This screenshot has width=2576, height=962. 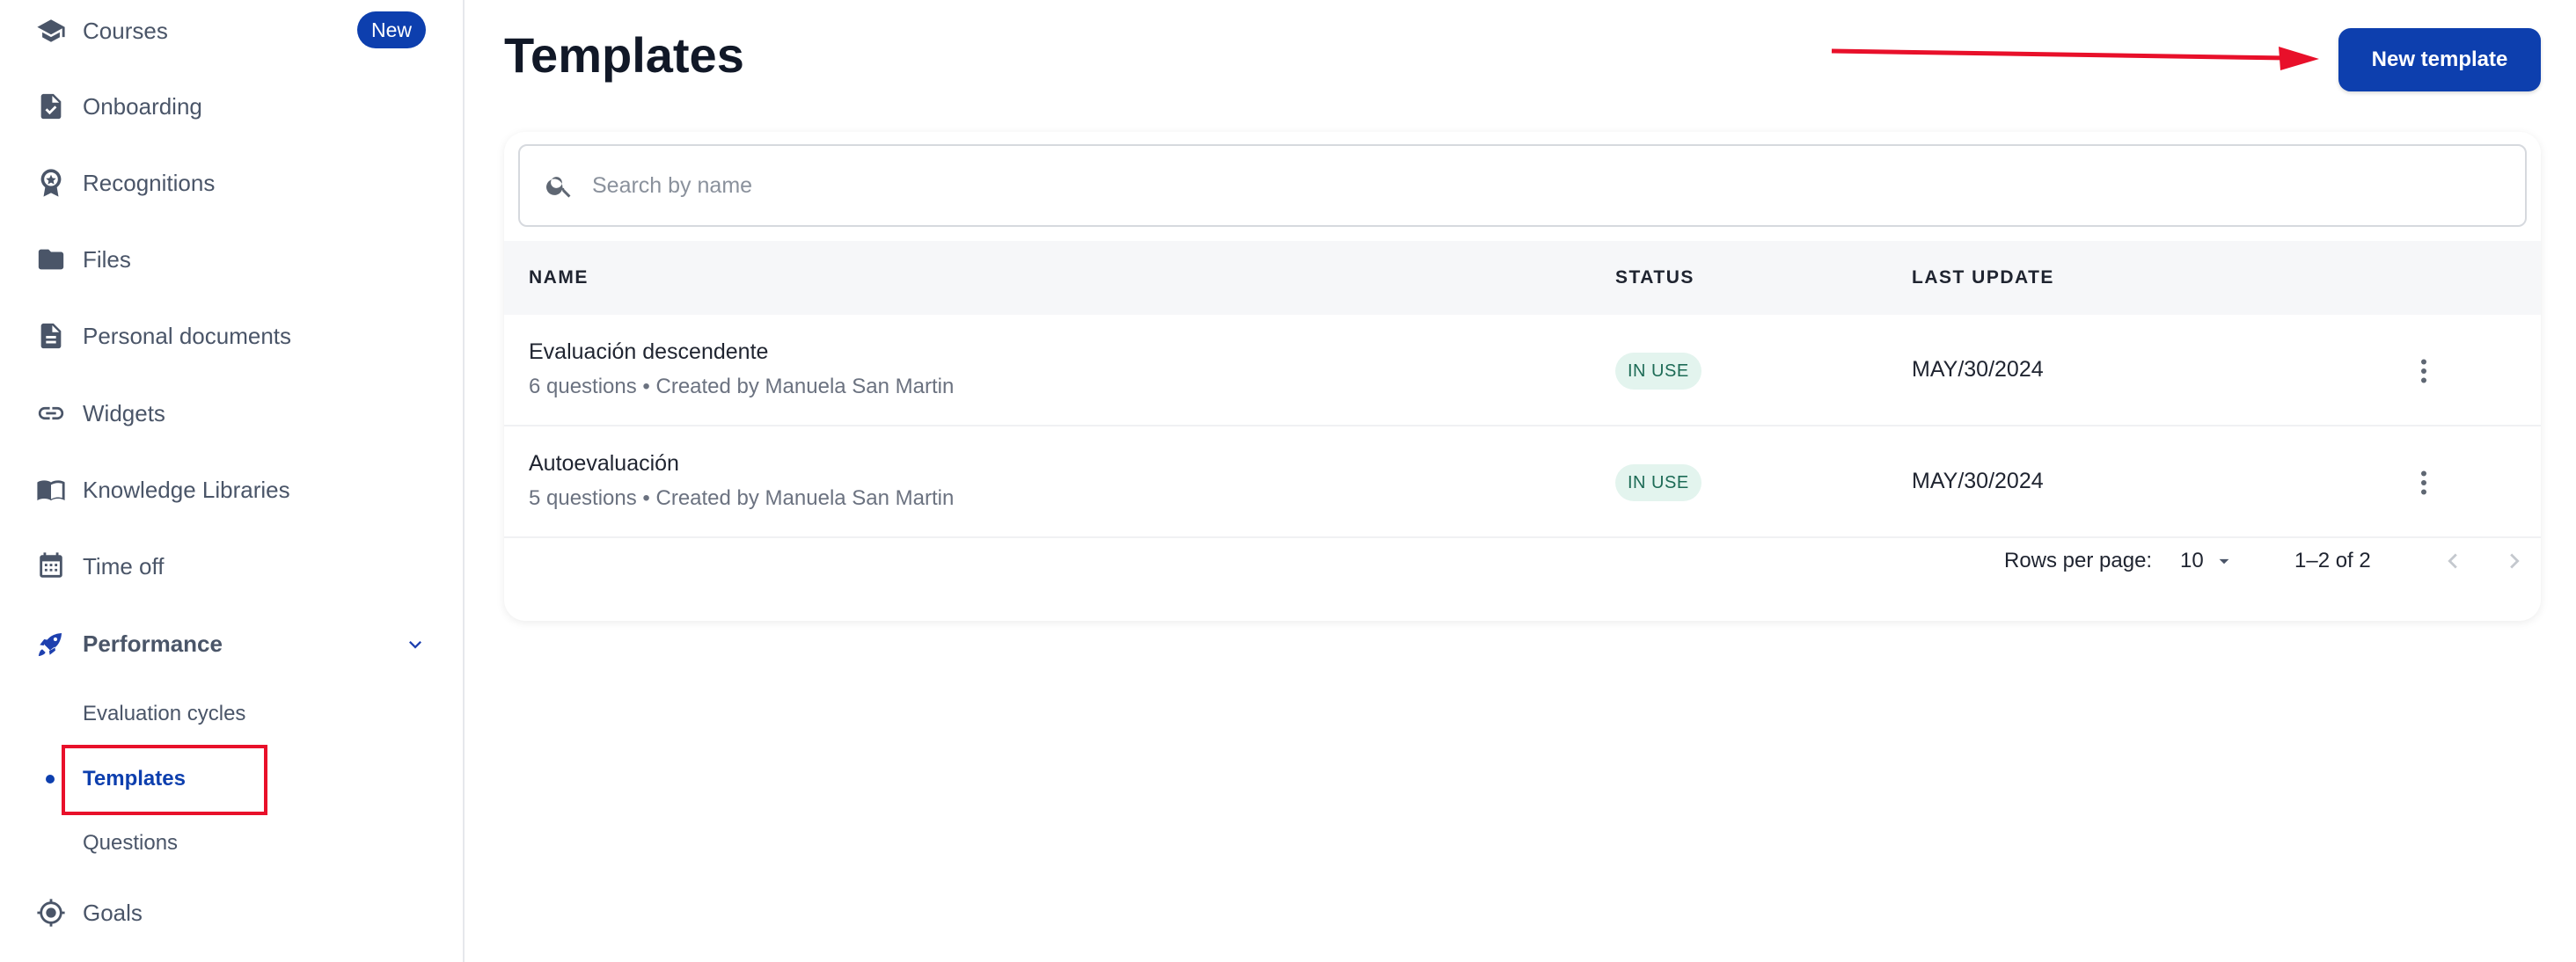 I want to click on target-icon, so click(x=51, y=913).